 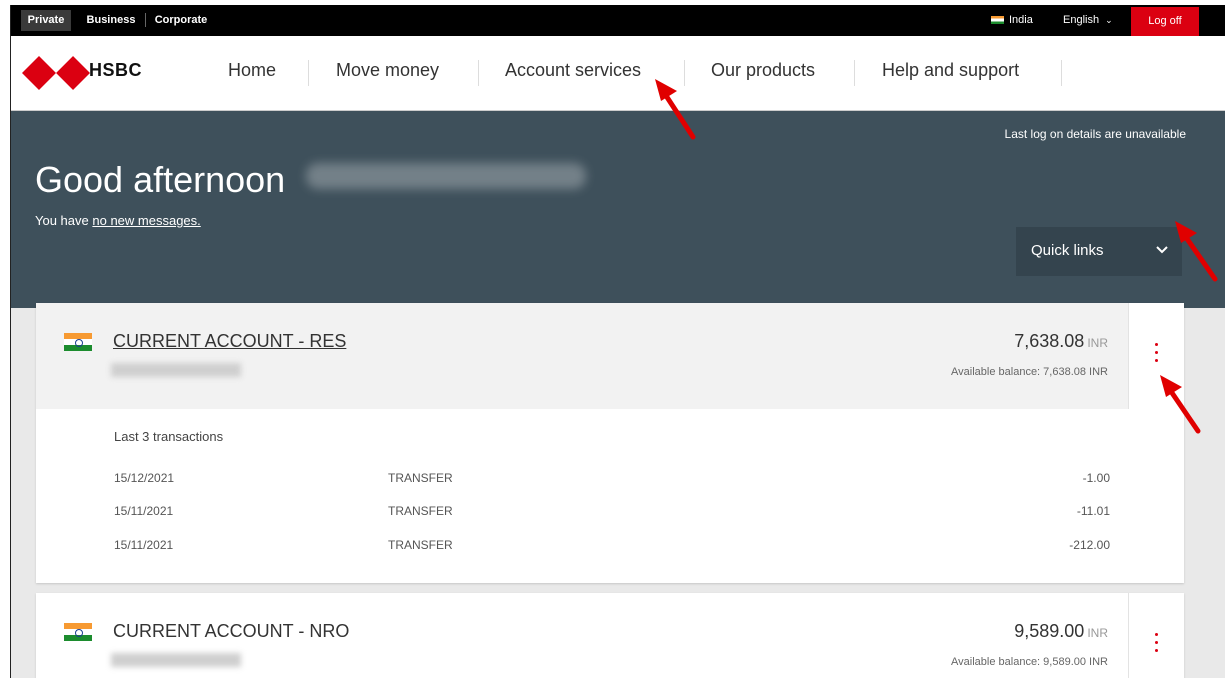 What do you see at coordinates (181, 20) in the screenshot?
I see `segment-corporate: Corporate` at bounding box center [181, 20].